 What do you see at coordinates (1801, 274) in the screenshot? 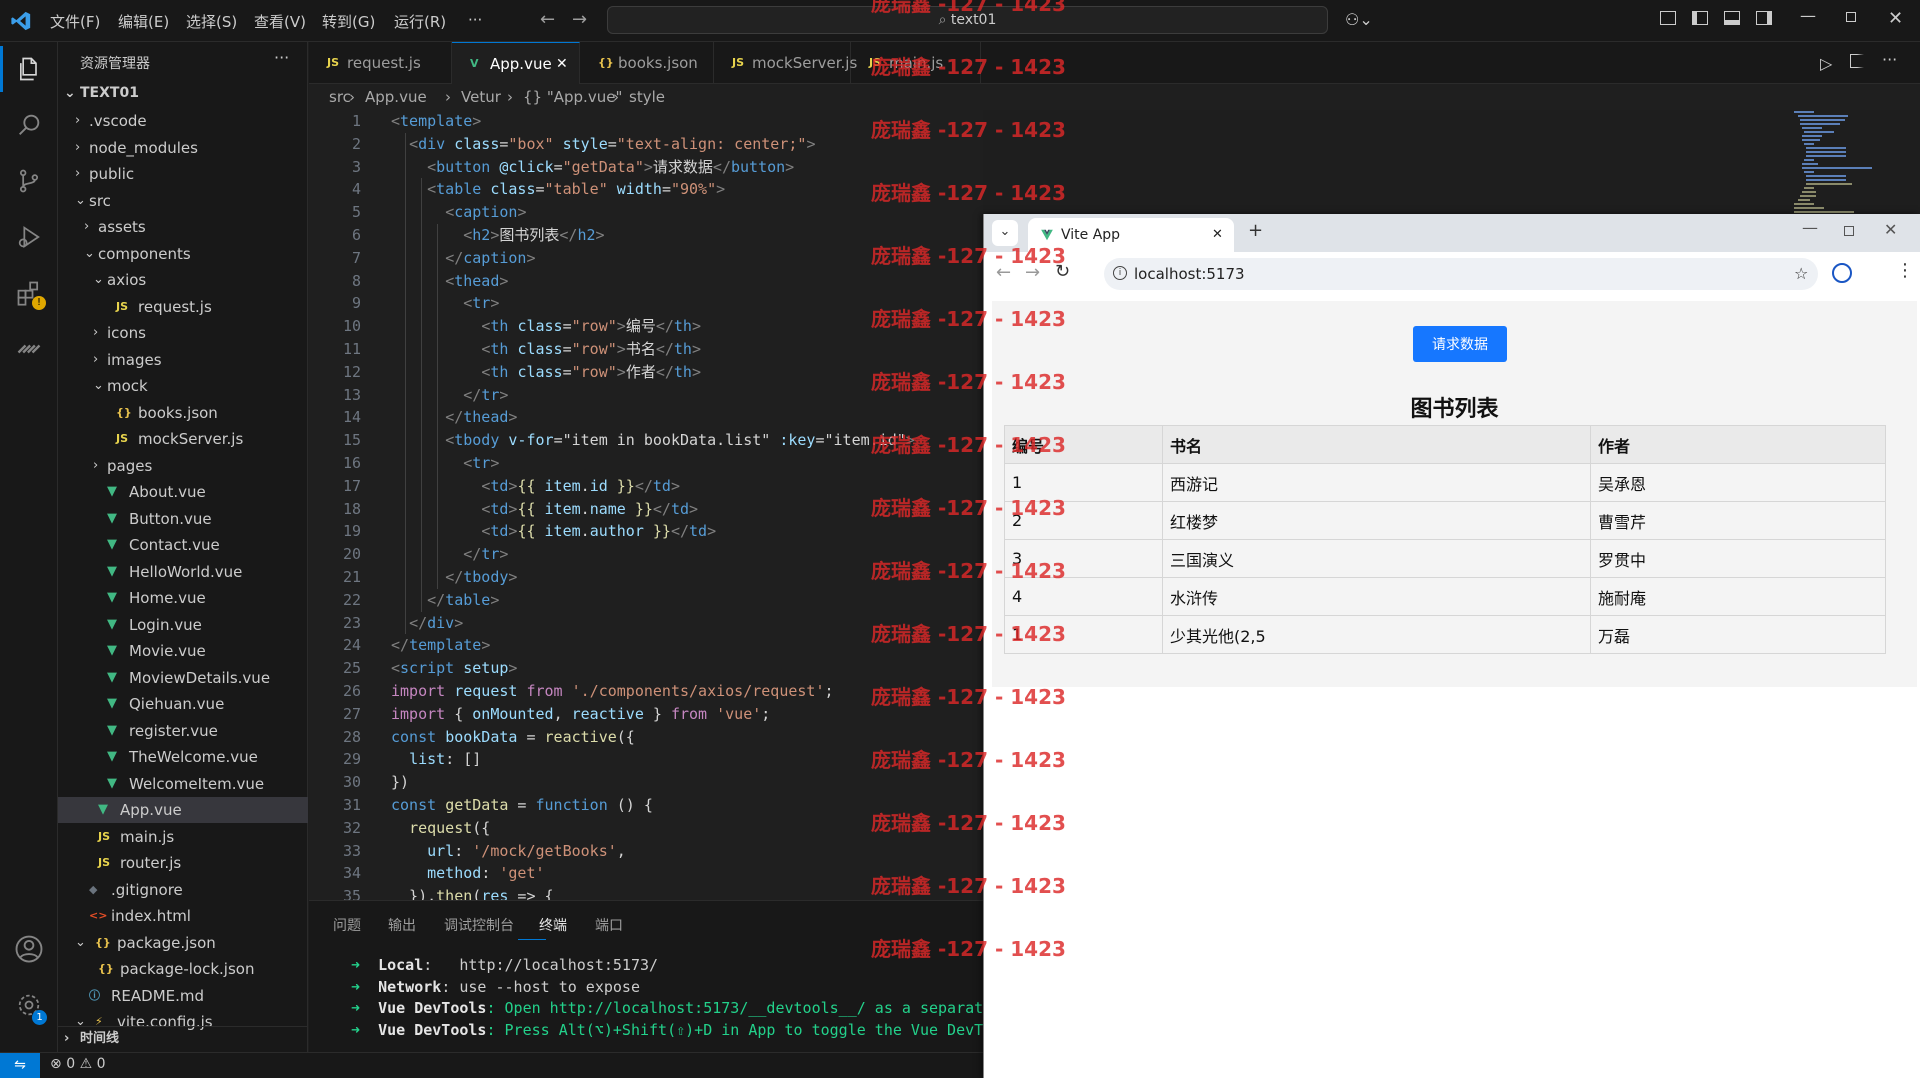
I see `bookmark-star-icon: ☆` at bounding box center [1801, 274].